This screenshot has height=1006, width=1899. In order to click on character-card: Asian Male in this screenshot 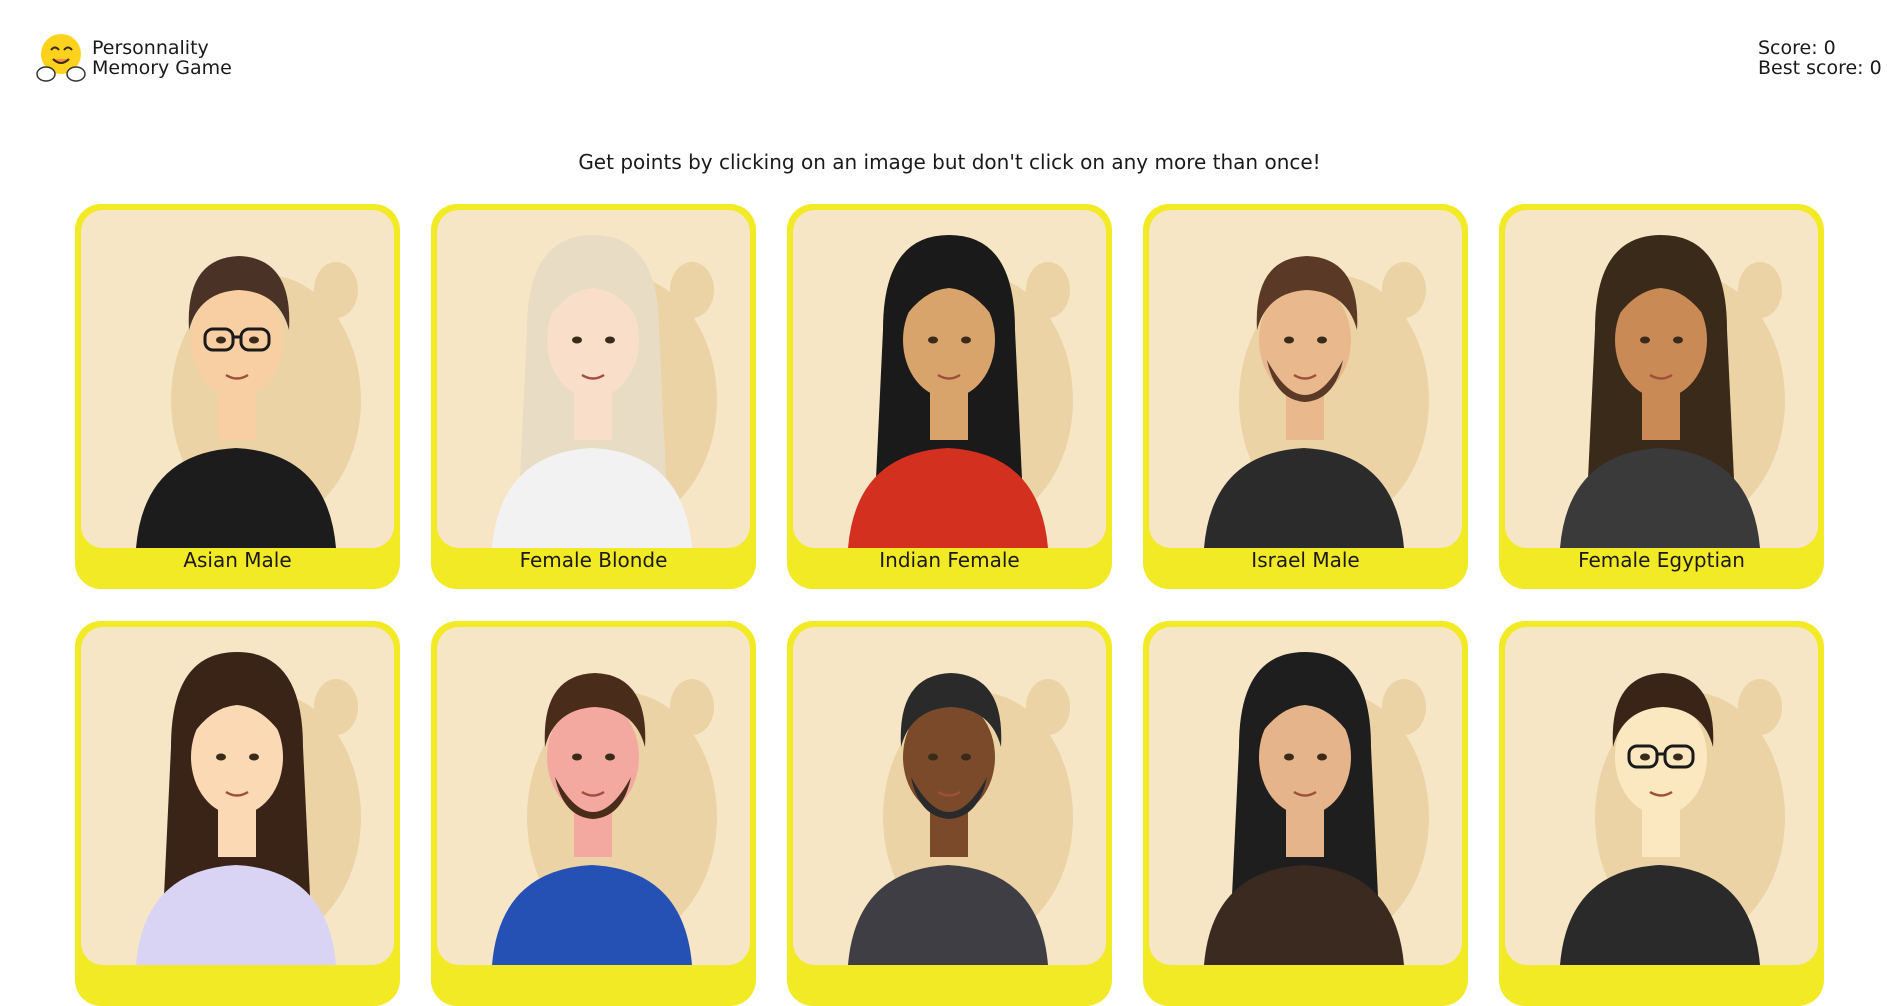, I will do `click(237, 396)`.